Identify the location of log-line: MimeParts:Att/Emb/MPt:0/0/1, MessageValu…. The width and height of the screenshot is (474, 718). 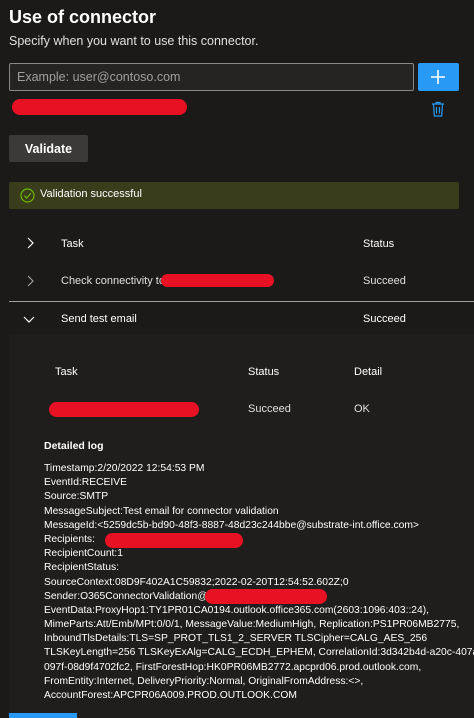
(252, 625).